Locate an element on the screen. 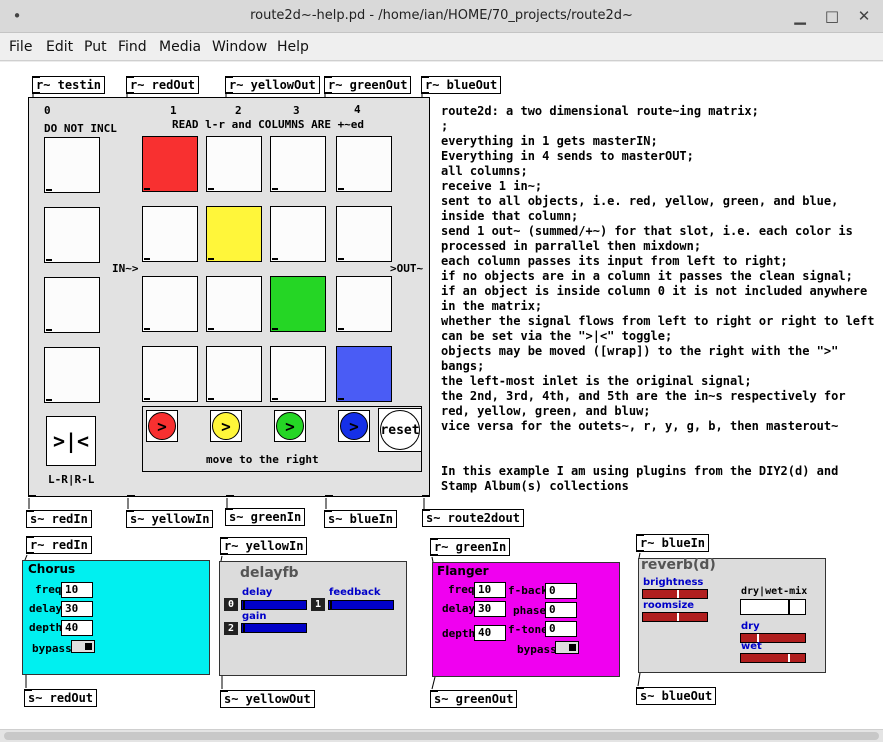 The image size is (883, 742). flanger-delay-numbox: 30 is located at coordinates (490, 609).